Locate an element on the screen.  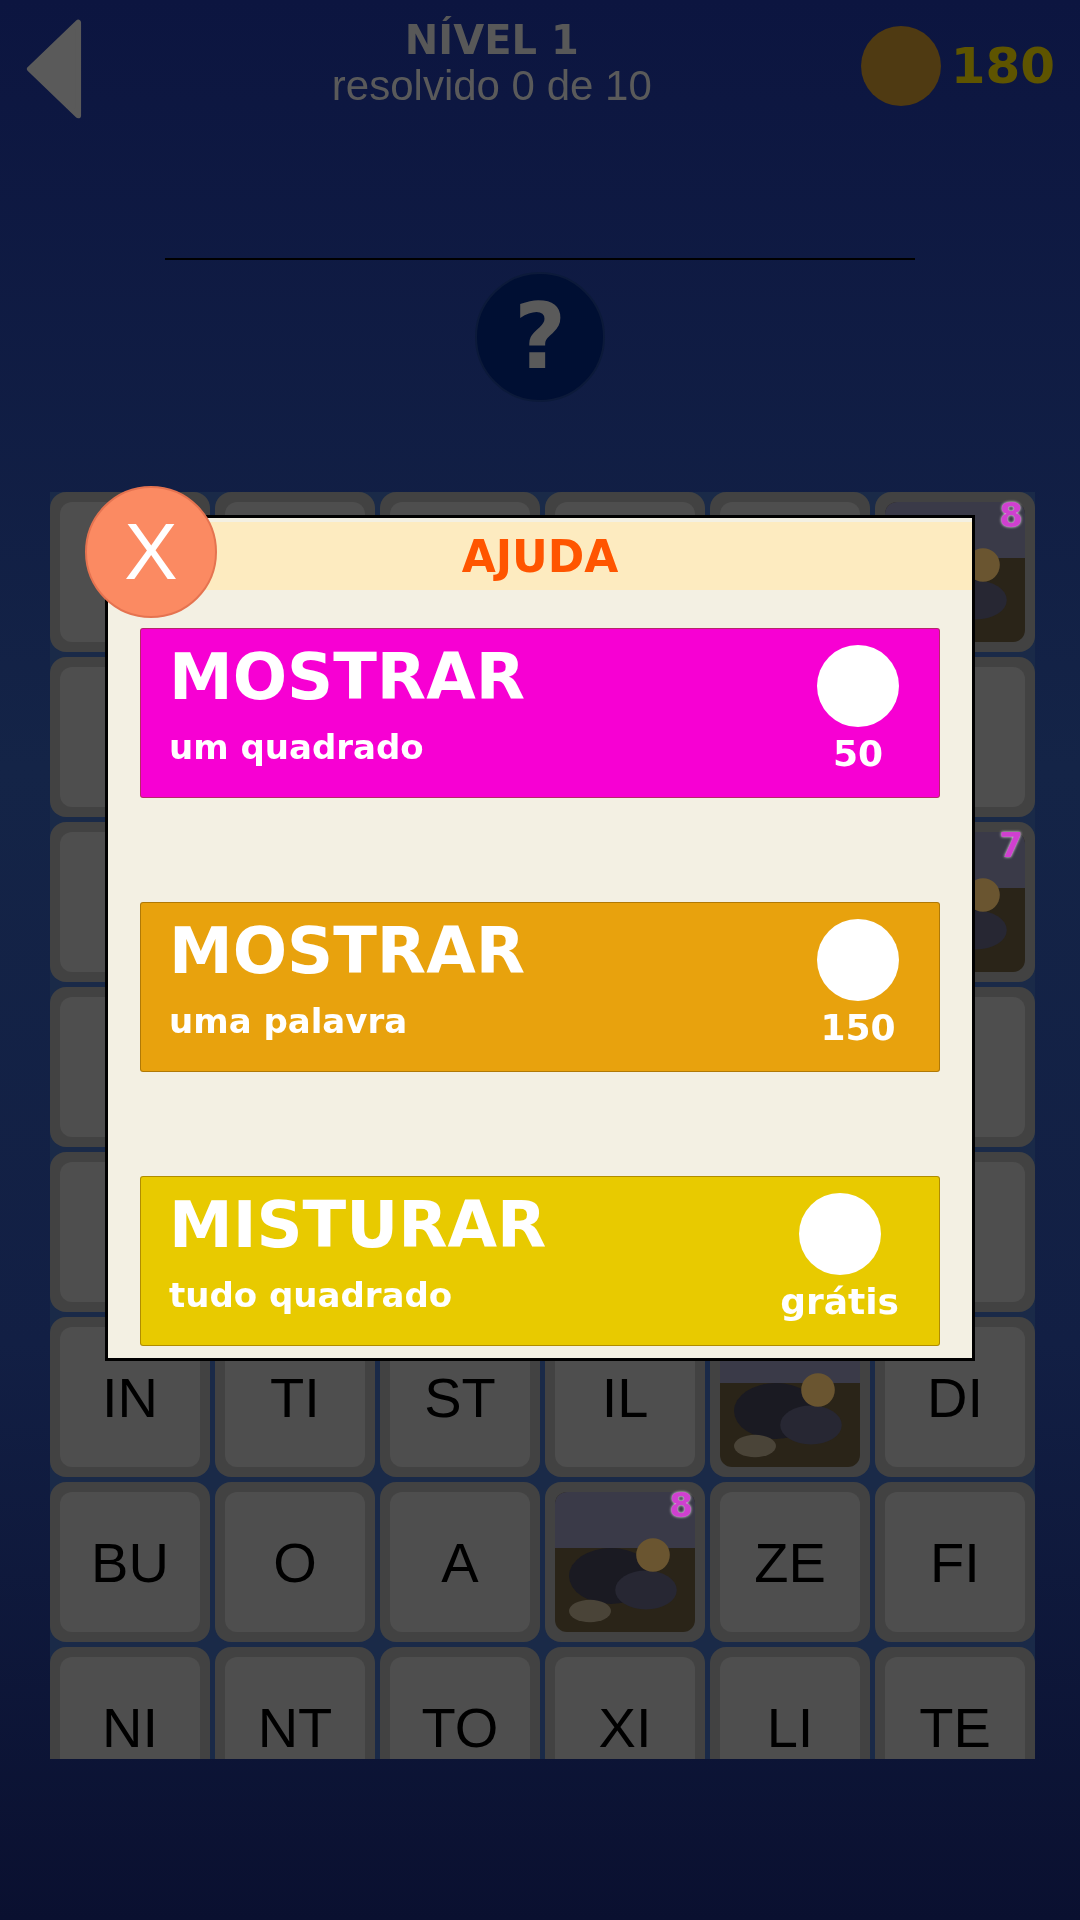
option-cost: 50 is located at coordinates (858, 753).